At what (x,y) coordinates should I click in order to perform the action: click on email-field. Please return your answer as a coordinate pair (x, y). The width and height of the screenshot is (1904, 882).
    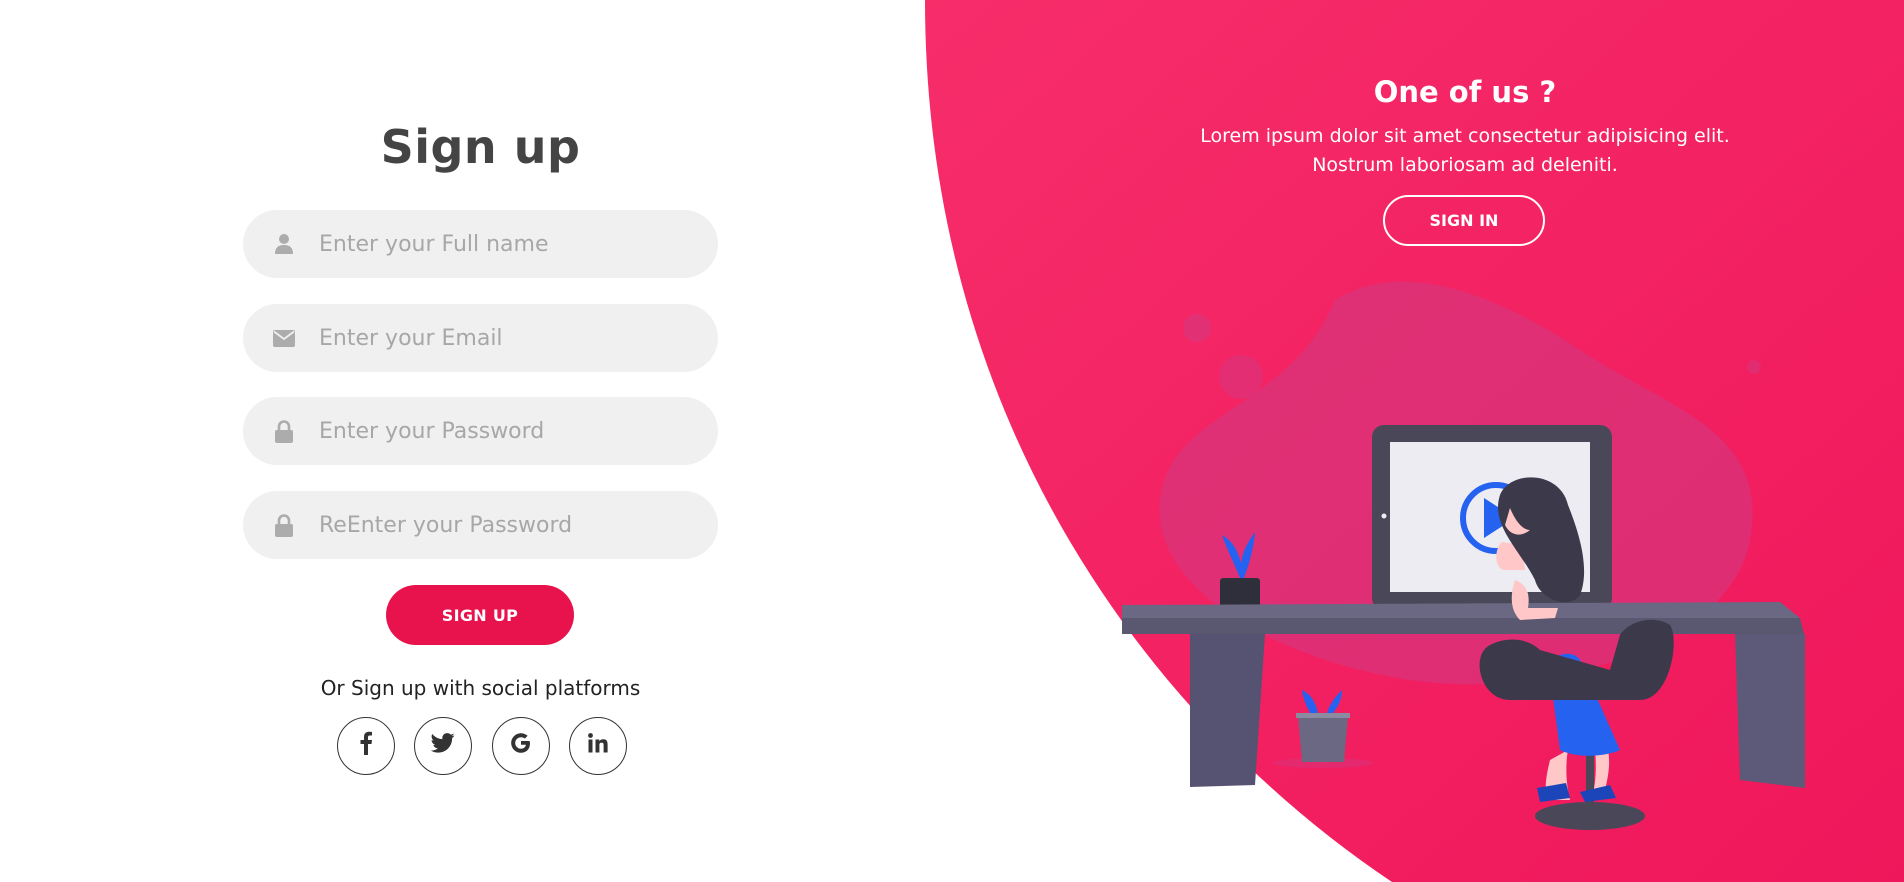
    Looking at the image, I should click on (480, 338).